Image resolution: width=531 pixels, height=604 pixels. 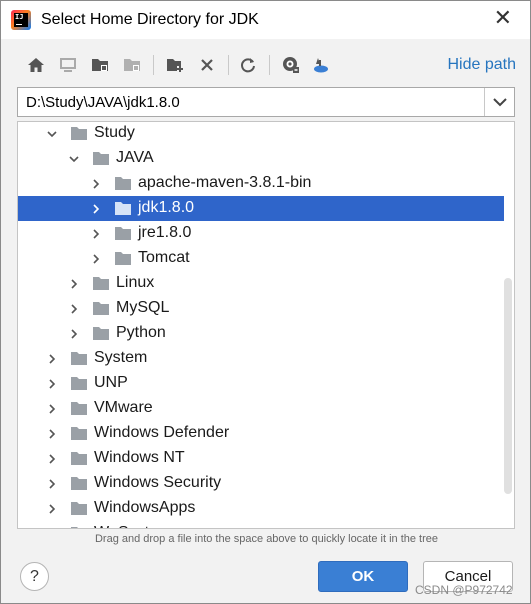 I want to click on tree-row: Study, so click(x=261, y=134).